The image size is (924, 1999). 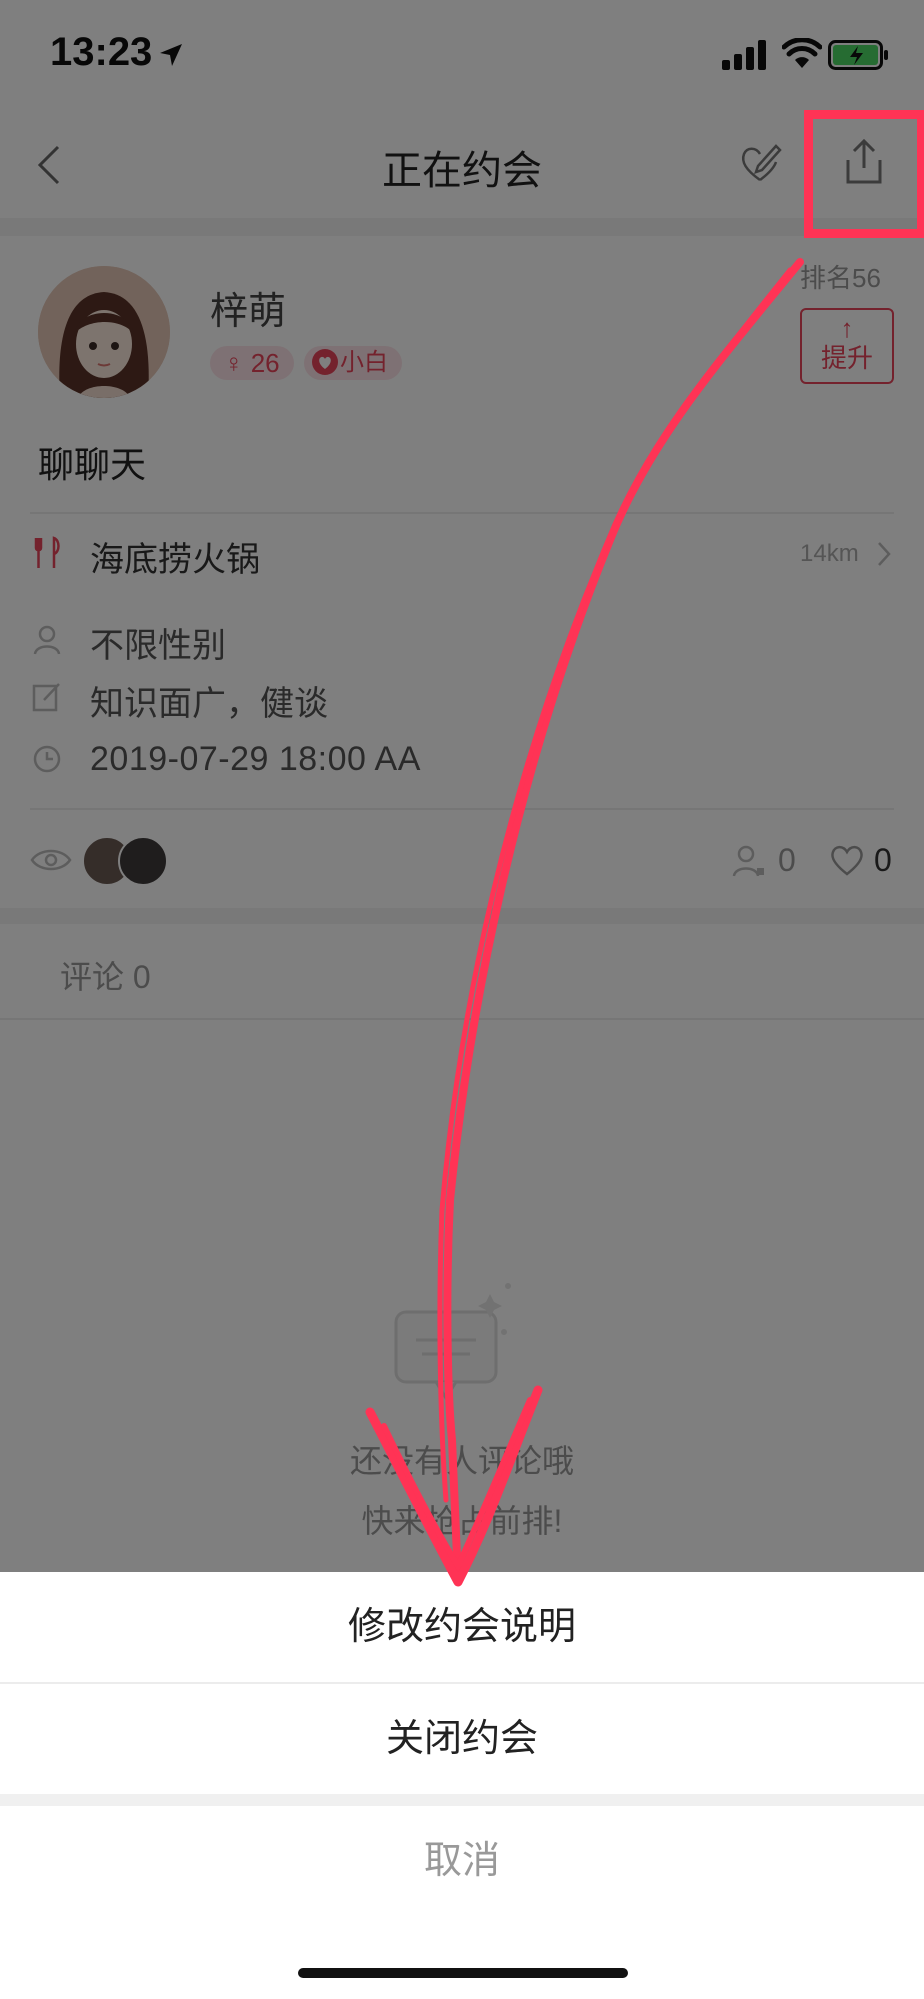 I want to click on close-date-button: 关闭约会, so click(x=462, y=1739).